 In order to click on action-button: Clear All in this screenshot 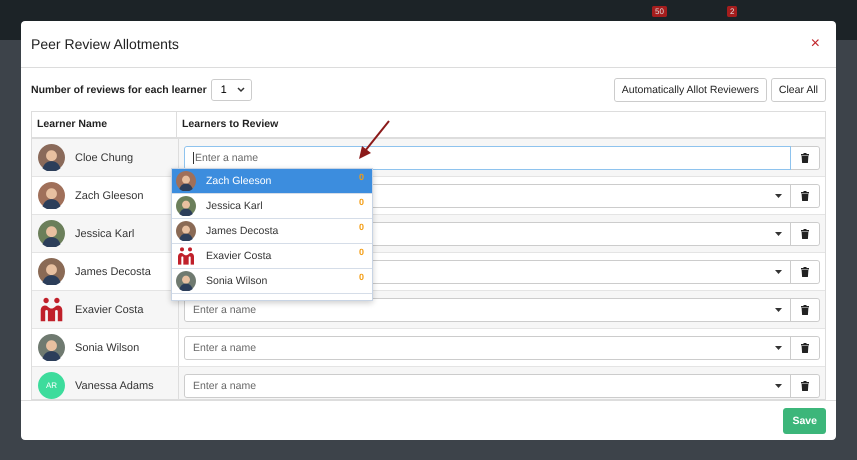, I will do `click(798, 90)`.